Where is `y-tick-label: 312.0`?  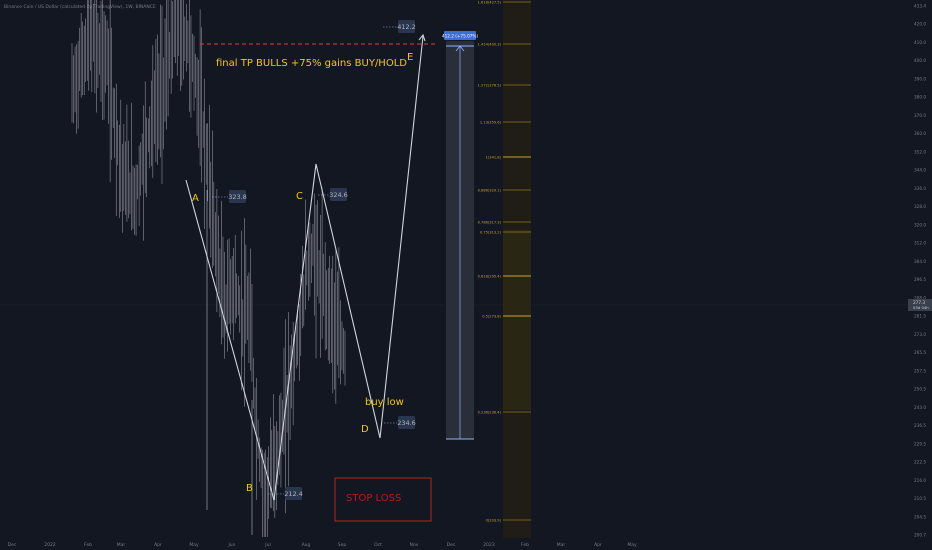 y-tick-label: 312.0 is located at coordinates (920, 243).